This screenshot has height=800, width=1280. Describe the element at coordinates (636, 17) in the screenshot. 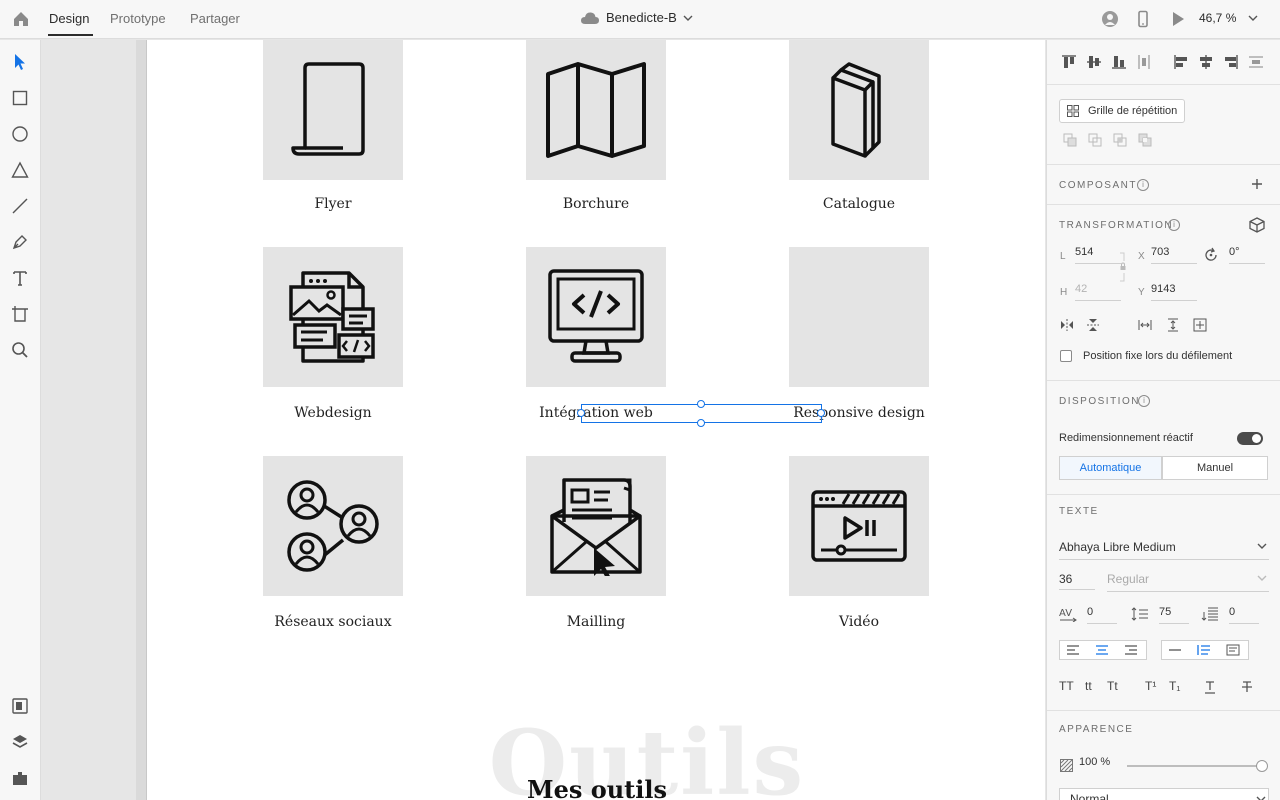

I see `document-title-menu: Benedicte-B` at that location.